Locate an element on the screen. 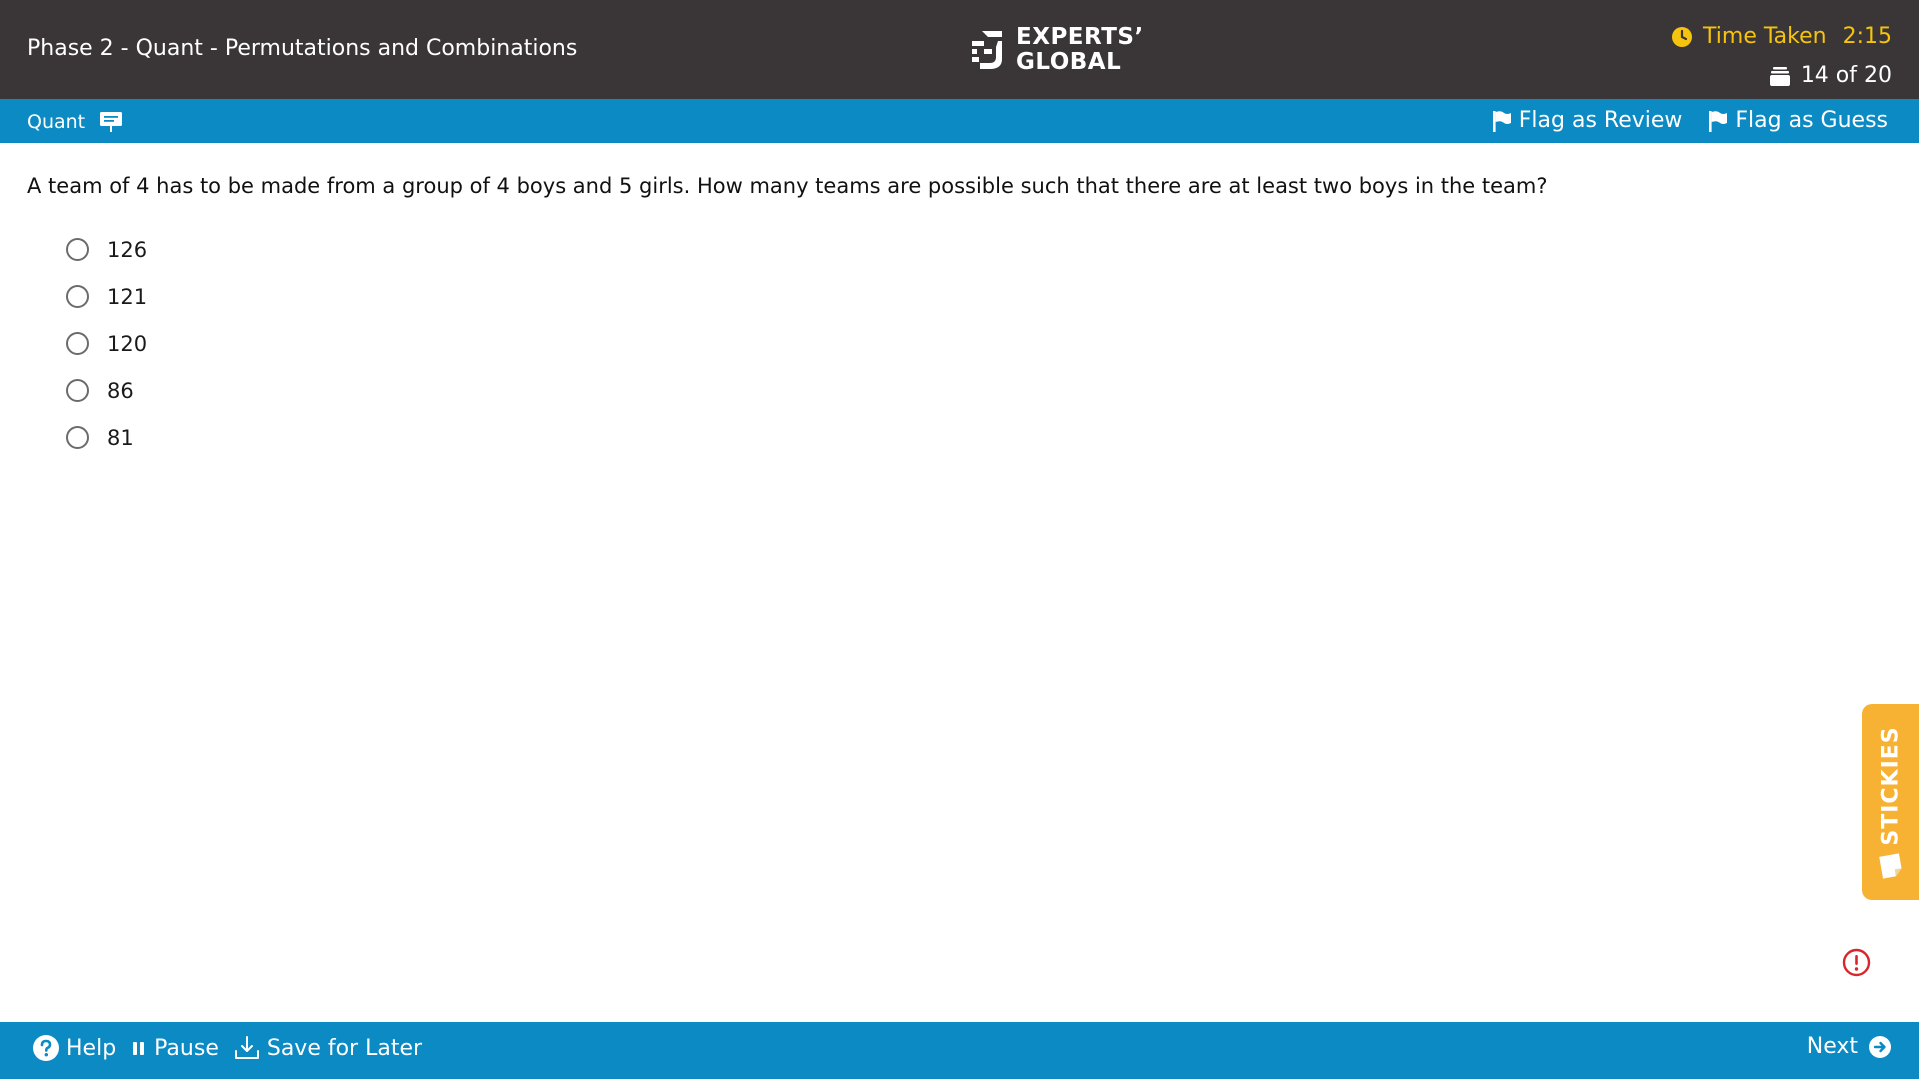 The width and height of the screenshot is (1919, 1079). flag-as-guess-label: Flag as Guess is located at coordinates (1811, 120).